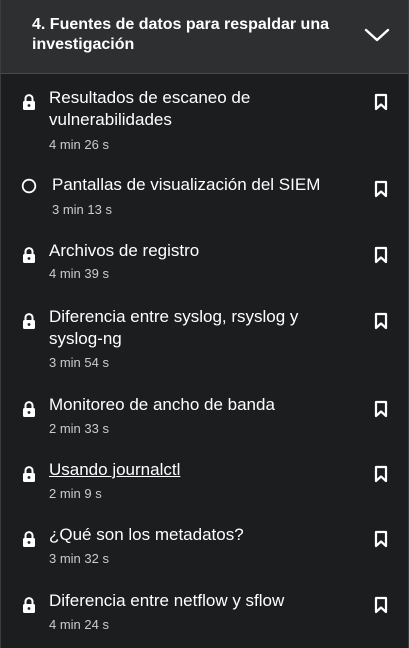 This screenshot has width=409, height=648. I want to click on lecture-item: ¿Qué son los metadatos? 3 min 32 s, so click(204, 547).